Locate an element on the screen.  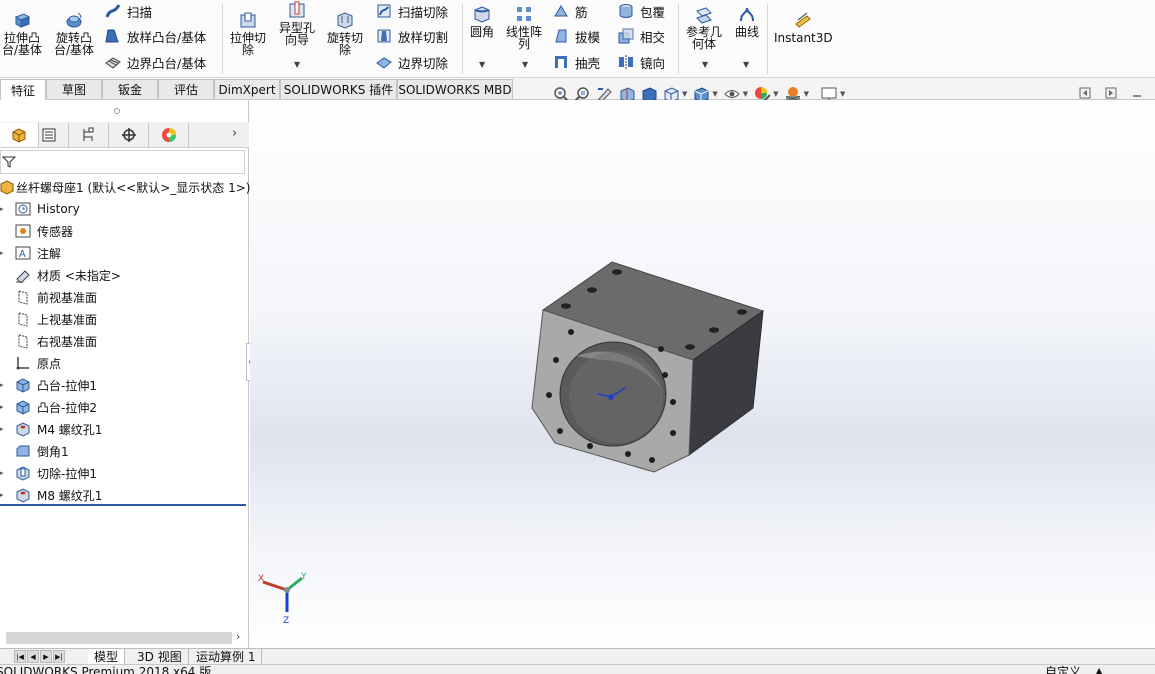
tree-item-boss-extrude1: ▸ 凸台-拉伸1 is located at coordinates (48, 385).